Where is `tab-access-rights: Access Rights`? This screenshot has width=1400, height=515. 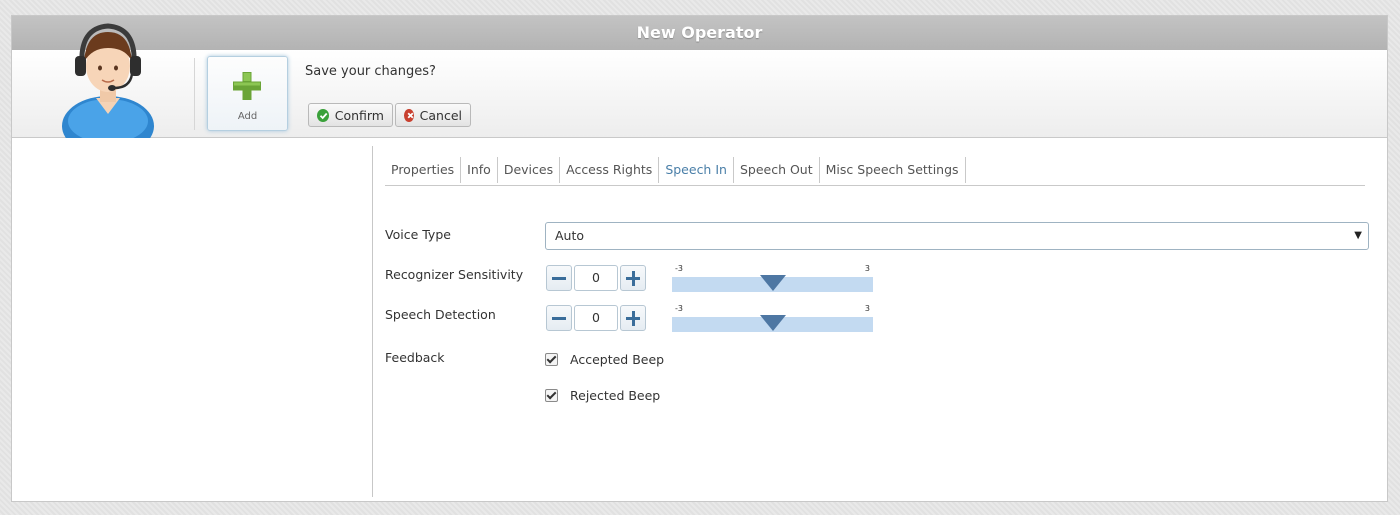 tab-access-rights: Access Rights is located at coordinates (610, 170).